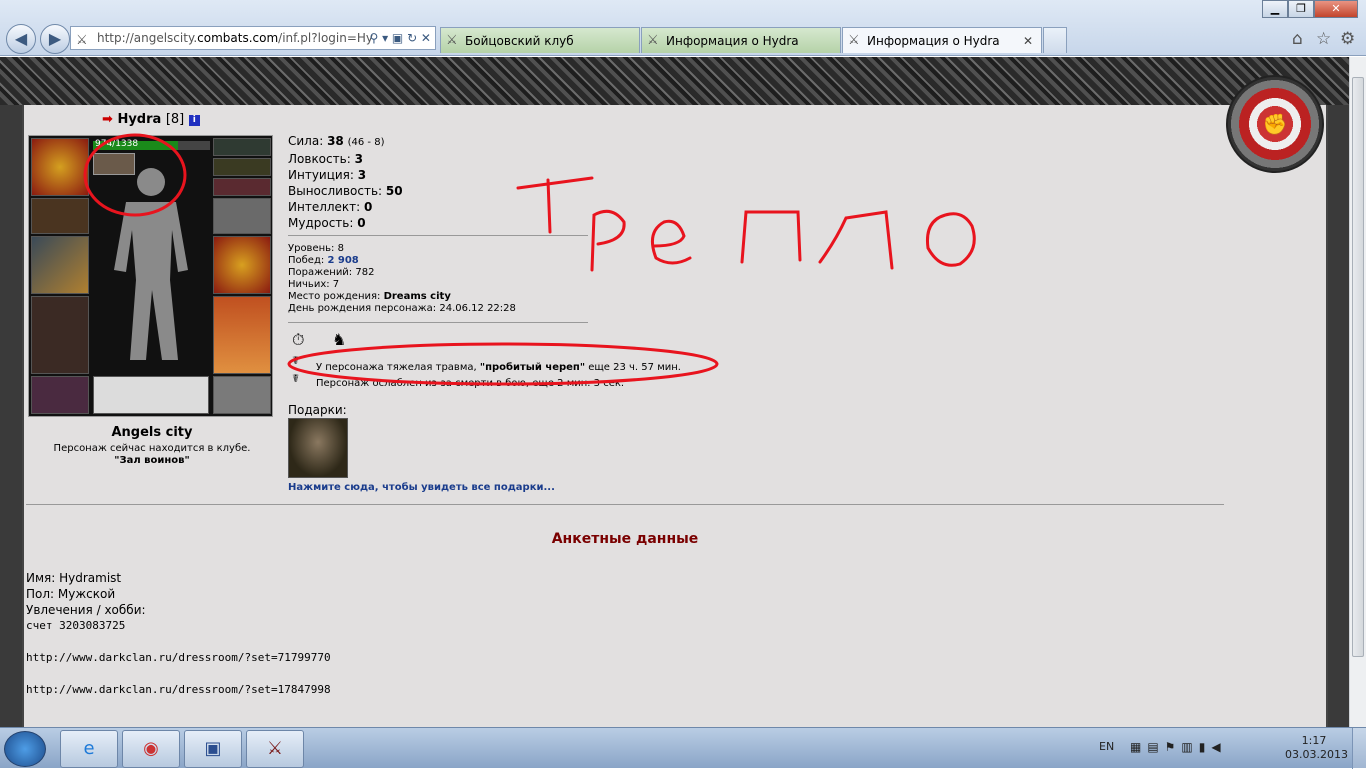 The height and width of the screenshot is (769, 1366). What do you see at coordinates (335, 191) in the screenshot?
I see `stat-label: Выносливость:` at bounding box center [335, 191].